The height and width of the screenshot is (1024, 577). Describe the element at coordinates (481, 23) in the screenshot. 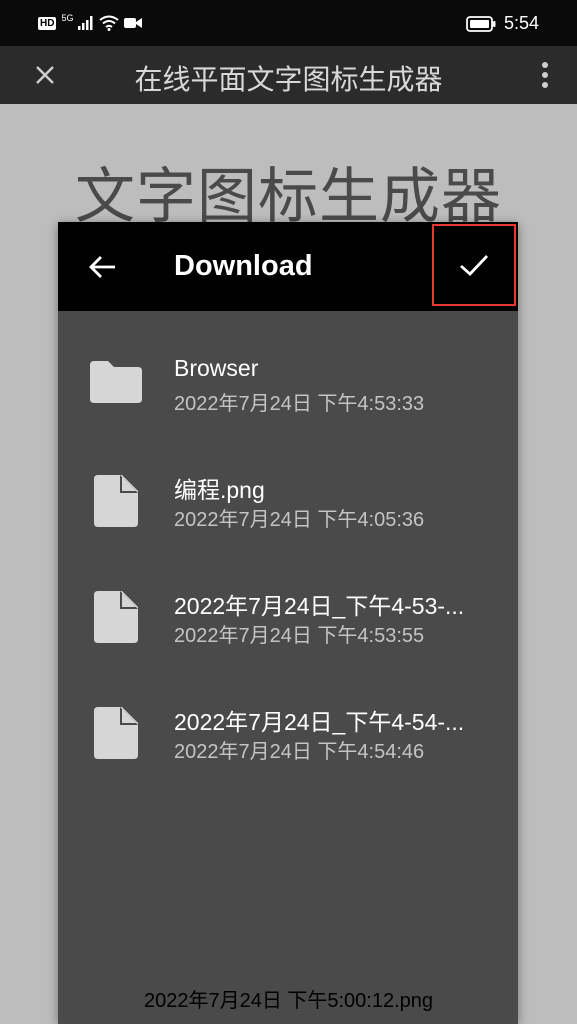

I see `battery-icon` at that location.